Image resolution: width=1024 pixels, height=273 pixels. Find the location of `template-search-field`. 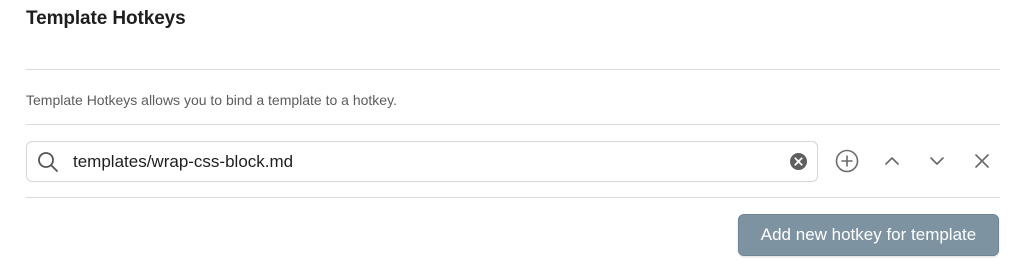

template-search-field is located at coordinates (422, 161).